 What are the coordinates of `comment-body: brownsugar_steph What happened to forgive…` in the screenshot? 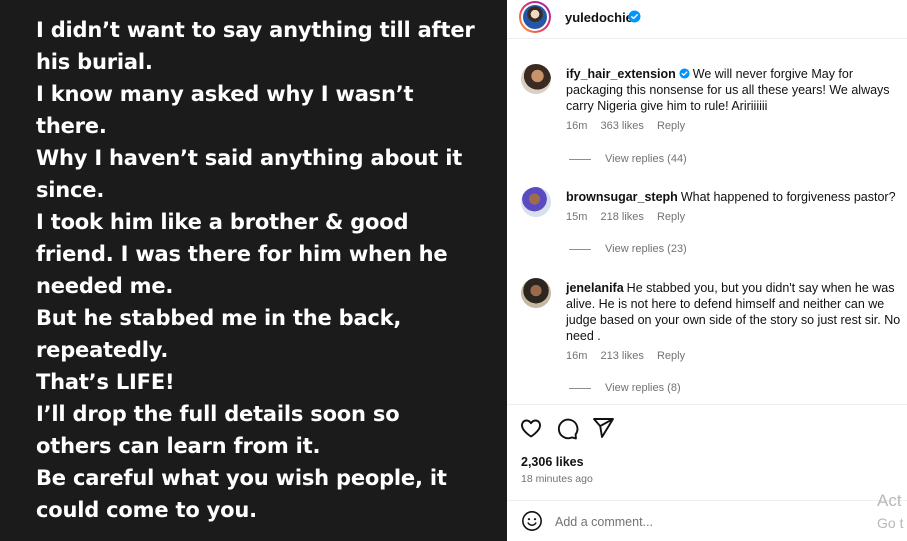 It's located at (736, 197).